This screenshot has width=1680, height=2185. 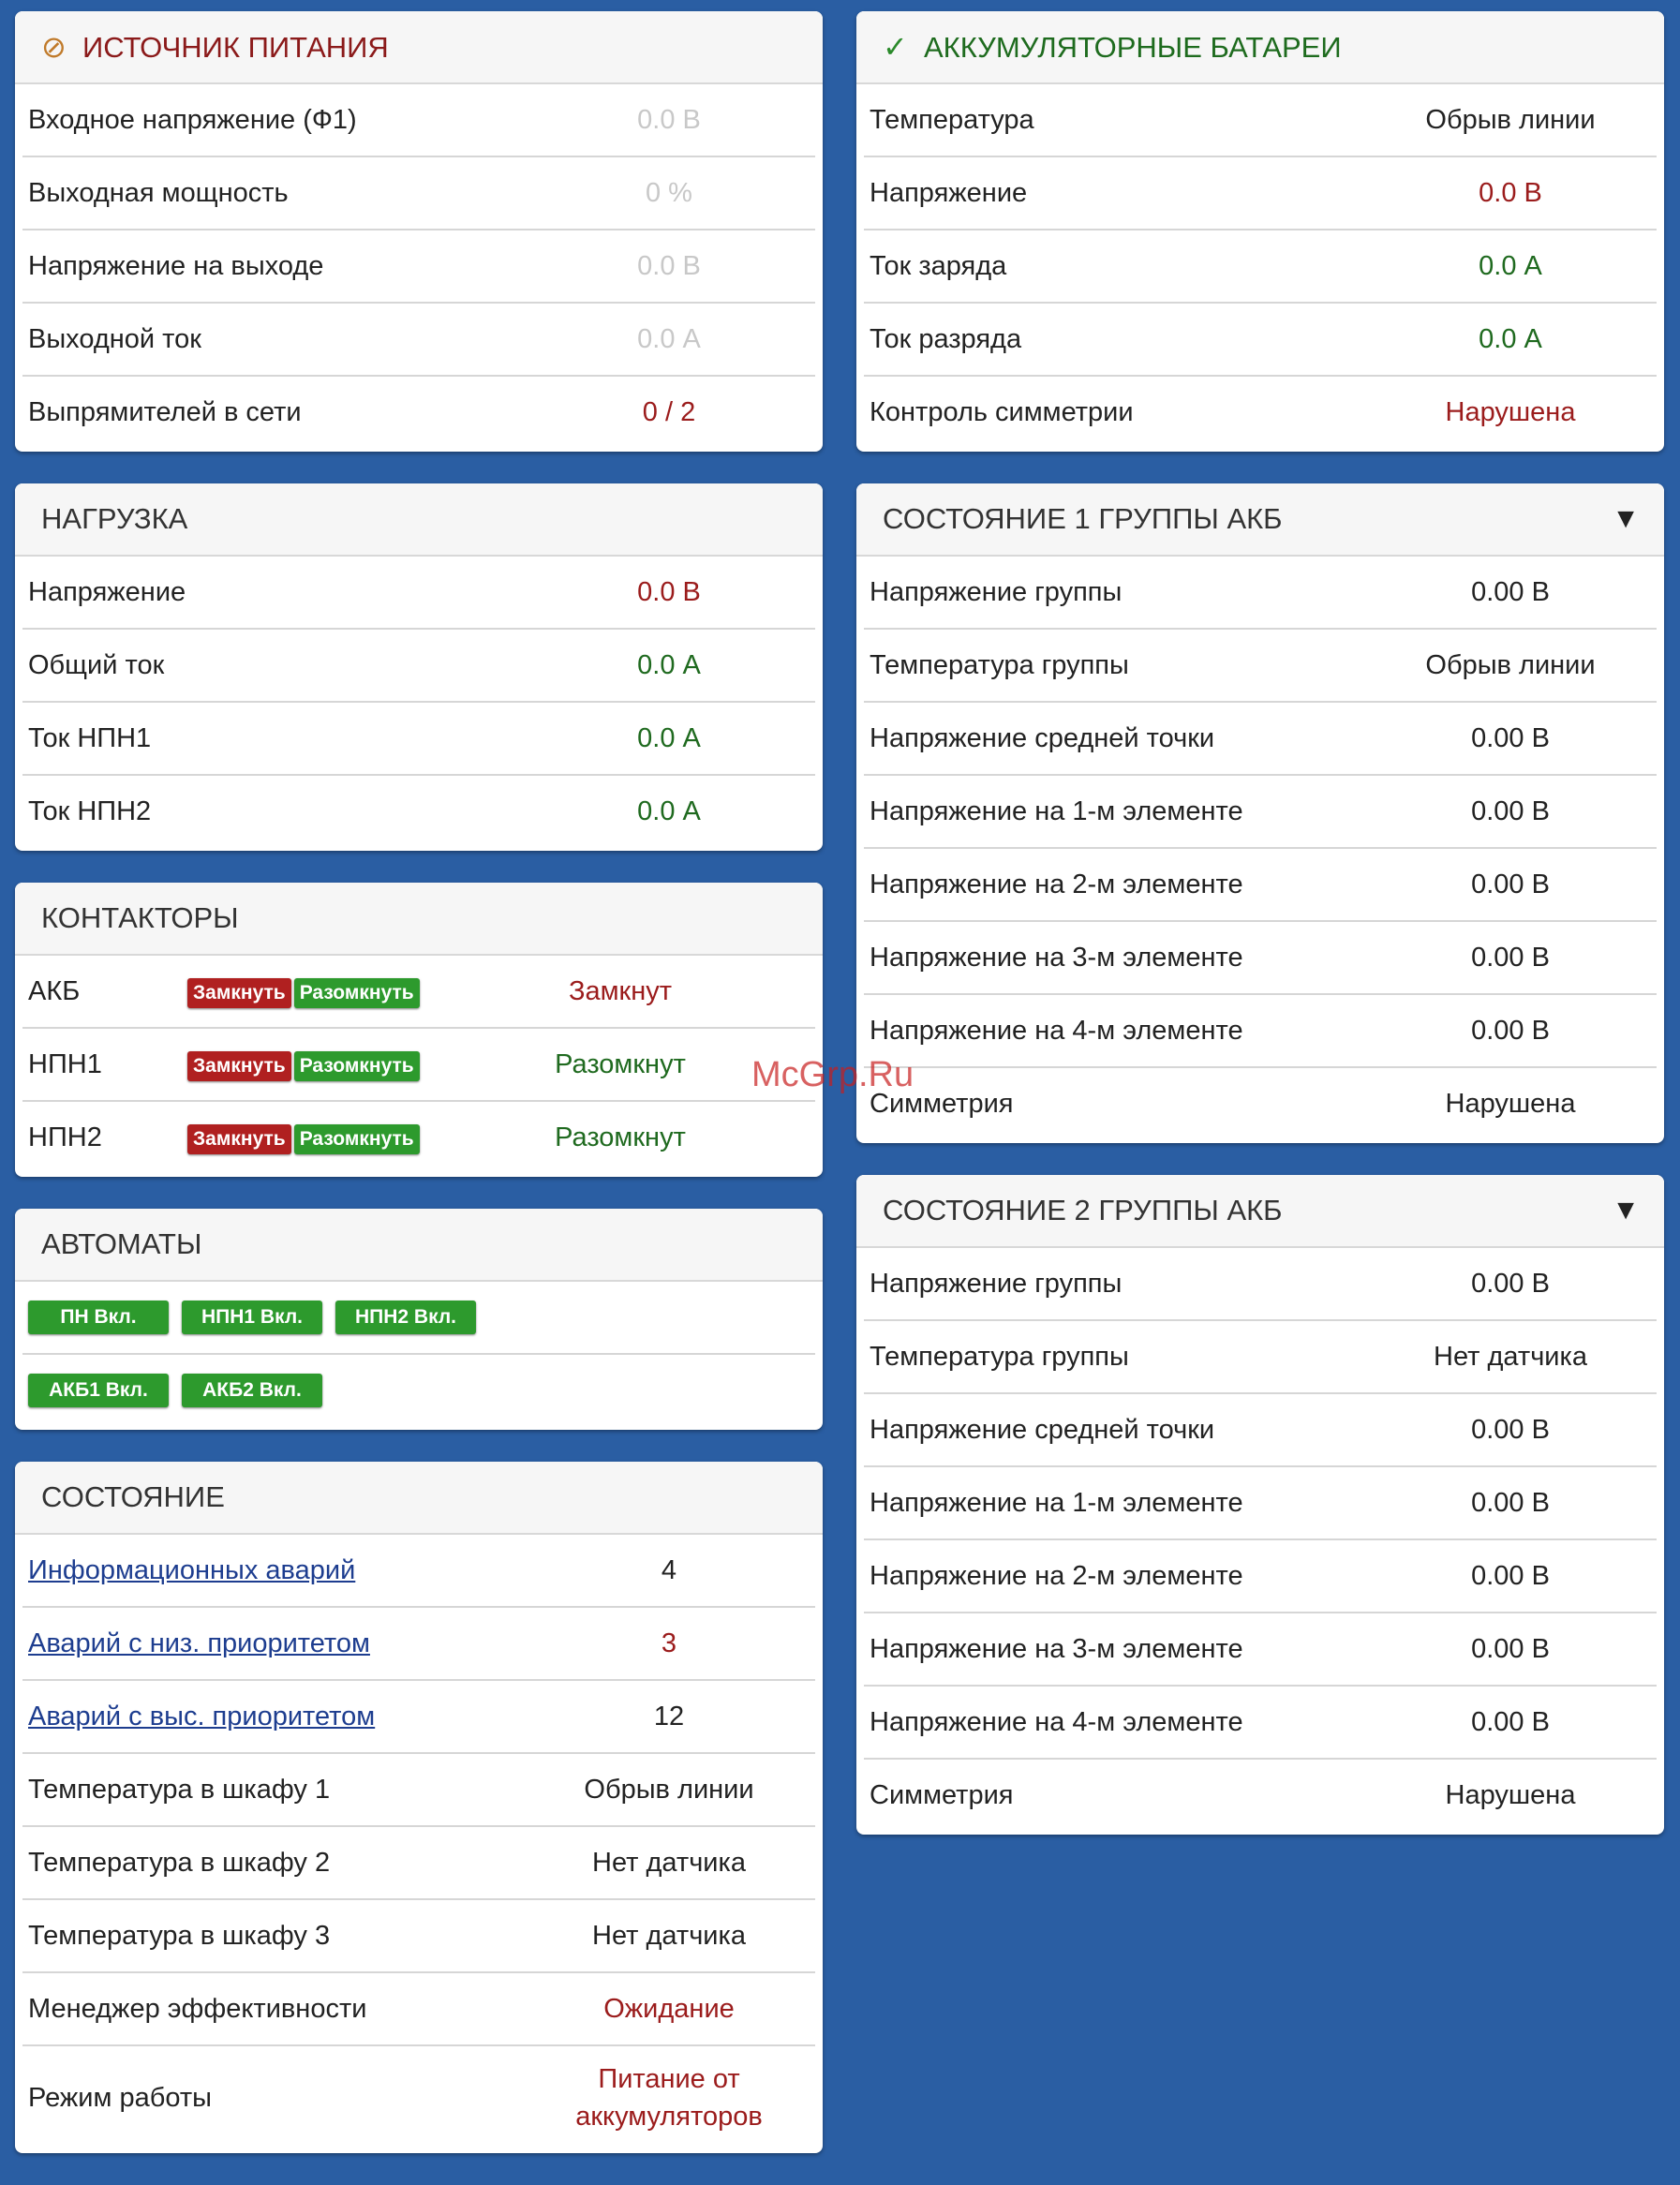 I want to click on row-label: Ток заряда, so click(x=938, y=265).